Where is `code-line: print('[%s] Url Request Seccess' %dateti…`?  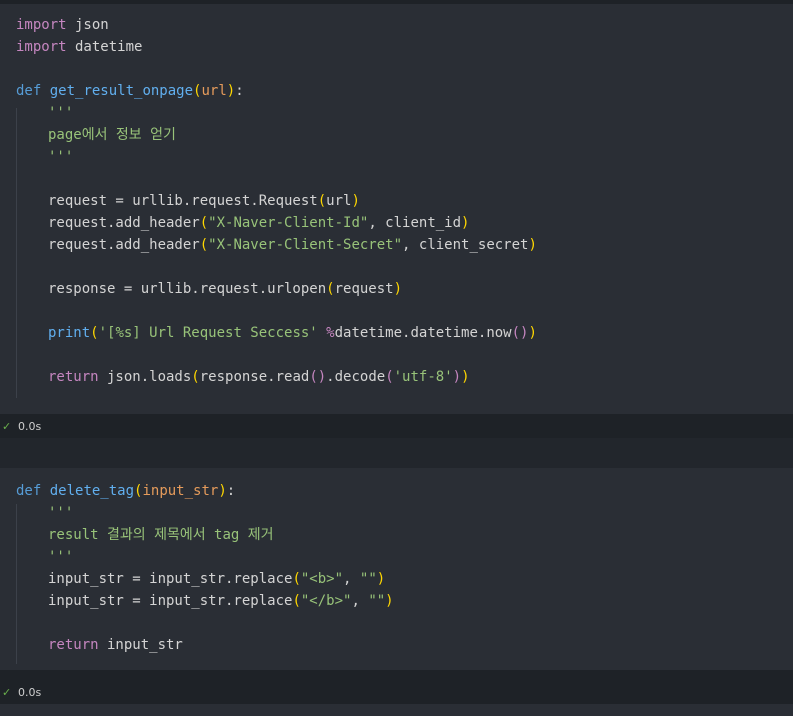
code-line: print('[%s] Url Request Seccess' %dateti… is located at coordinates (292, 333).